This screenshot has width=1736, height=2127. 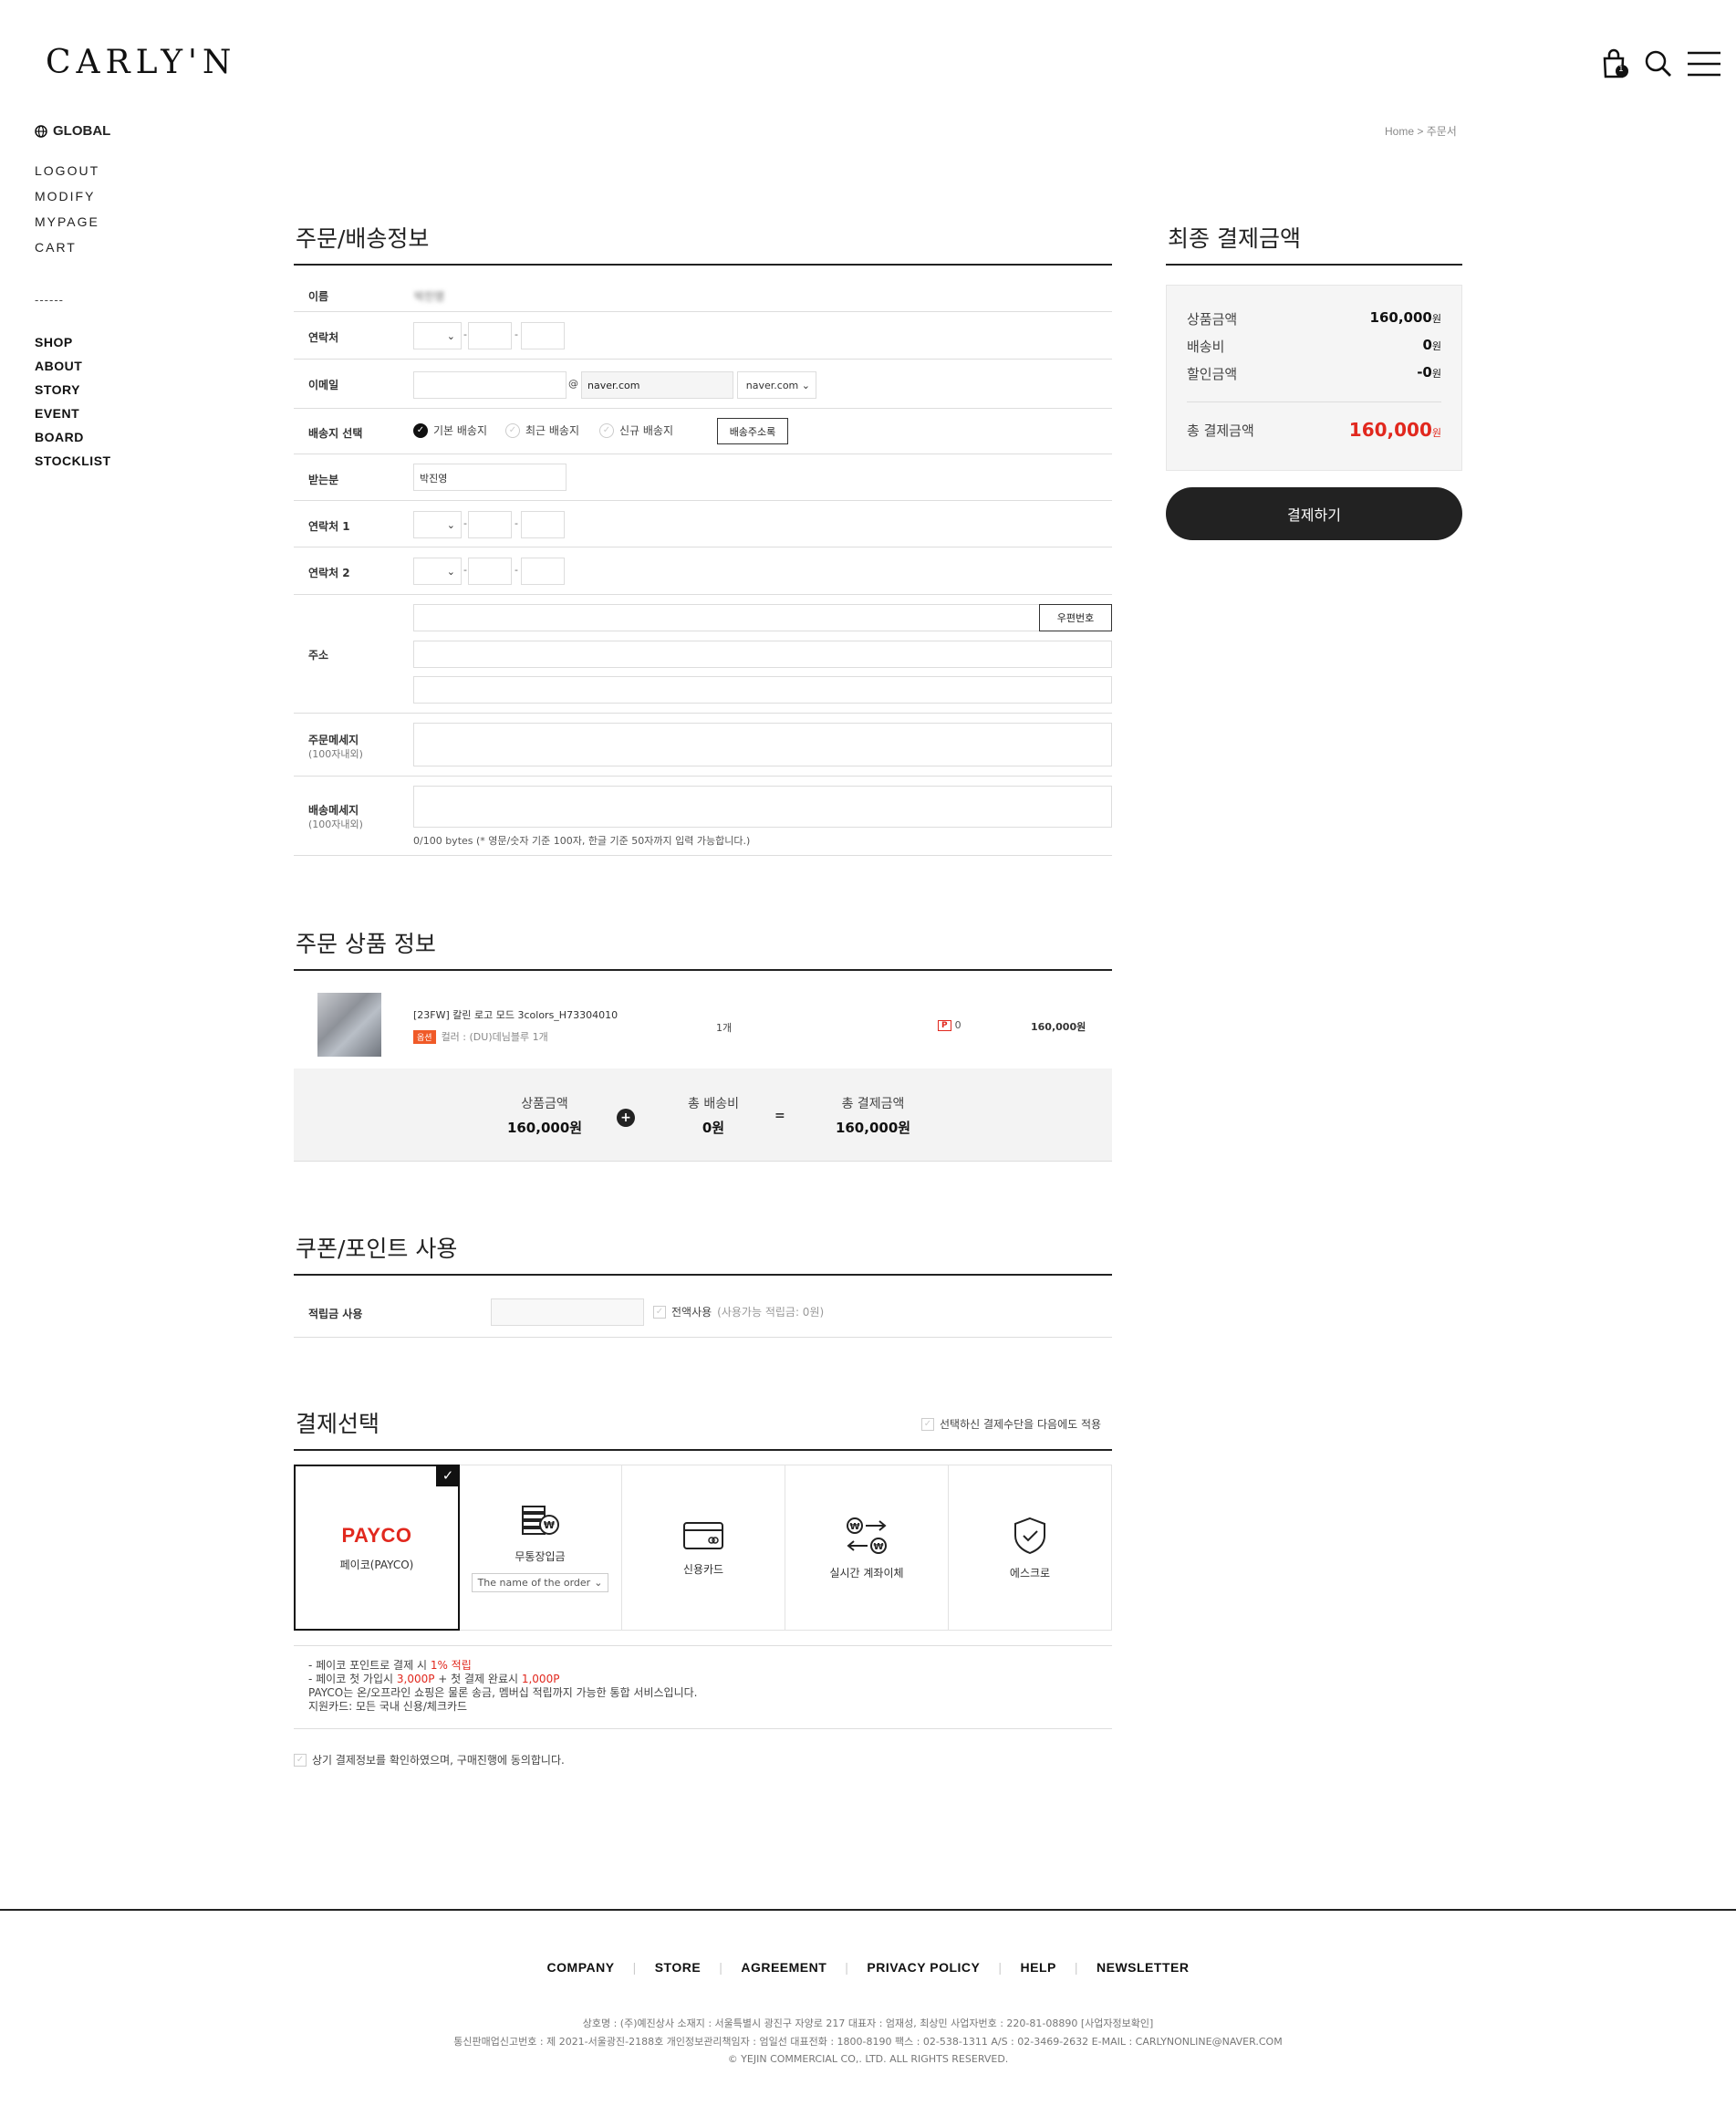 What do you see at coordinates (73, 461) in the screenshot?
I see `nav-stocklist: STOCKLIST` at bounding box center [73, 461].